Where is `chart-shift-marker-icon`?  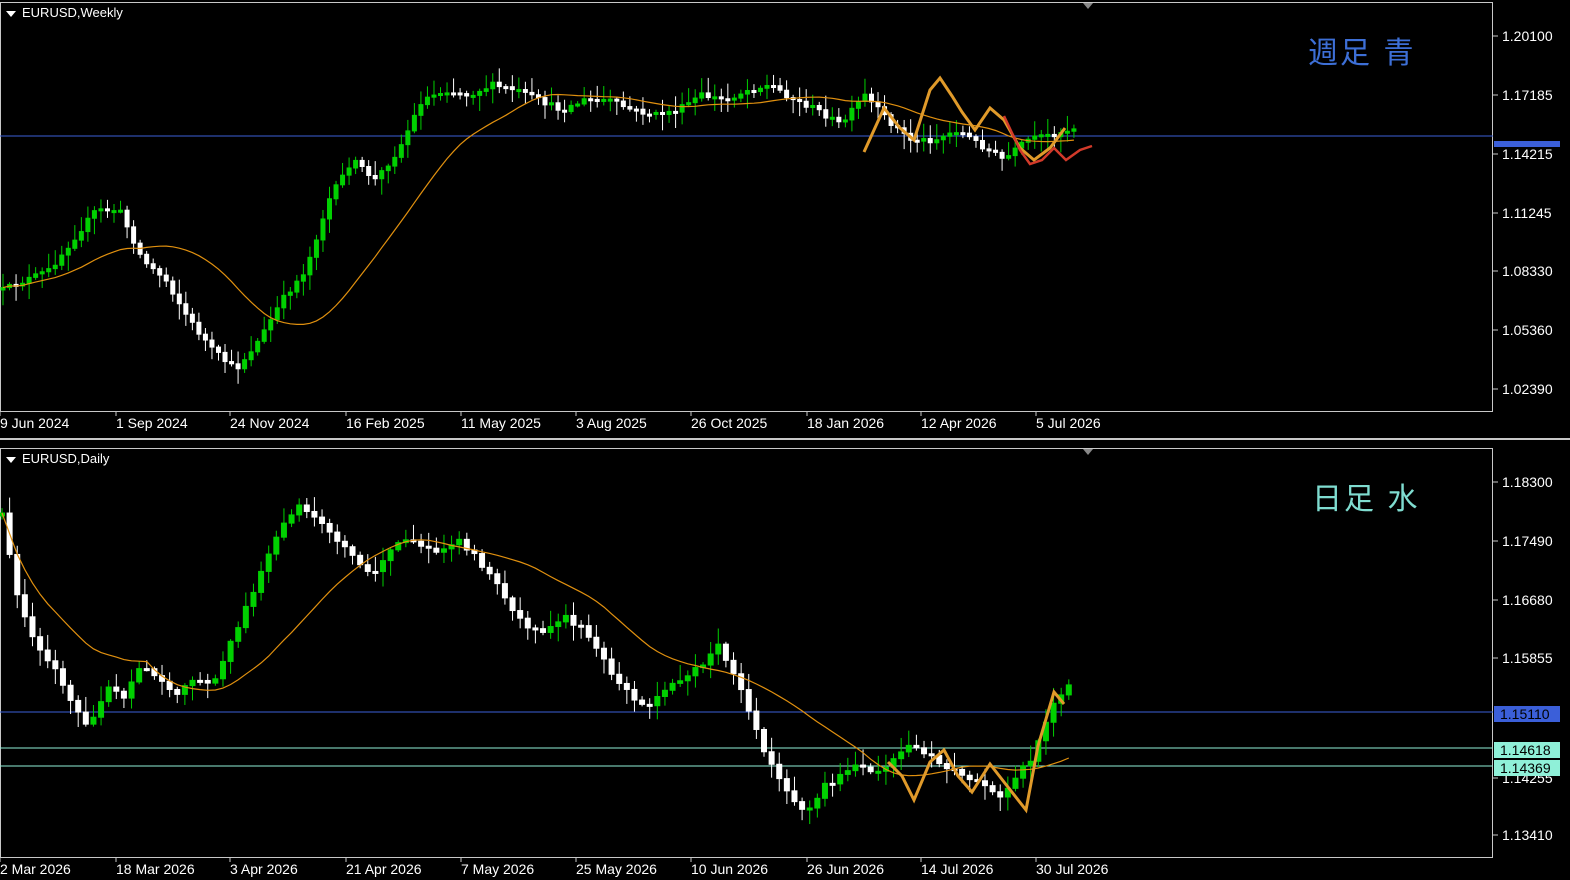 chart-shift-marker-icon is located at coordinates (1088, 6).